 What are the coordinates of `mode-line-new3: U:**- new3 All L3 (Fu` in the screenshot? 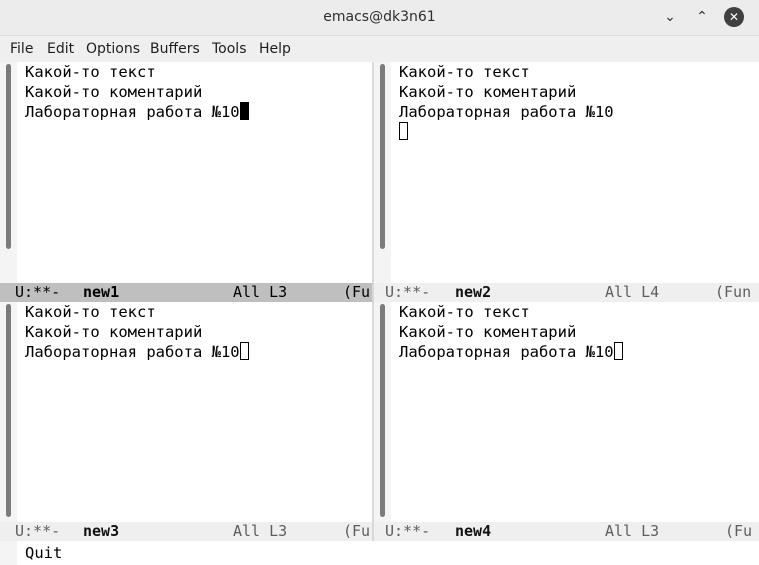 It's located at (186, 531).